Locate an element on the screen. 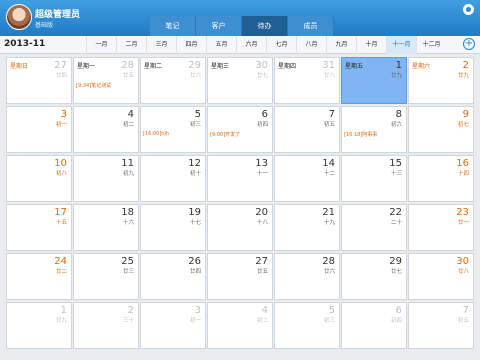  calendar-day-cell: 星期五 1 廿九 is located at coordinates (374, 80).